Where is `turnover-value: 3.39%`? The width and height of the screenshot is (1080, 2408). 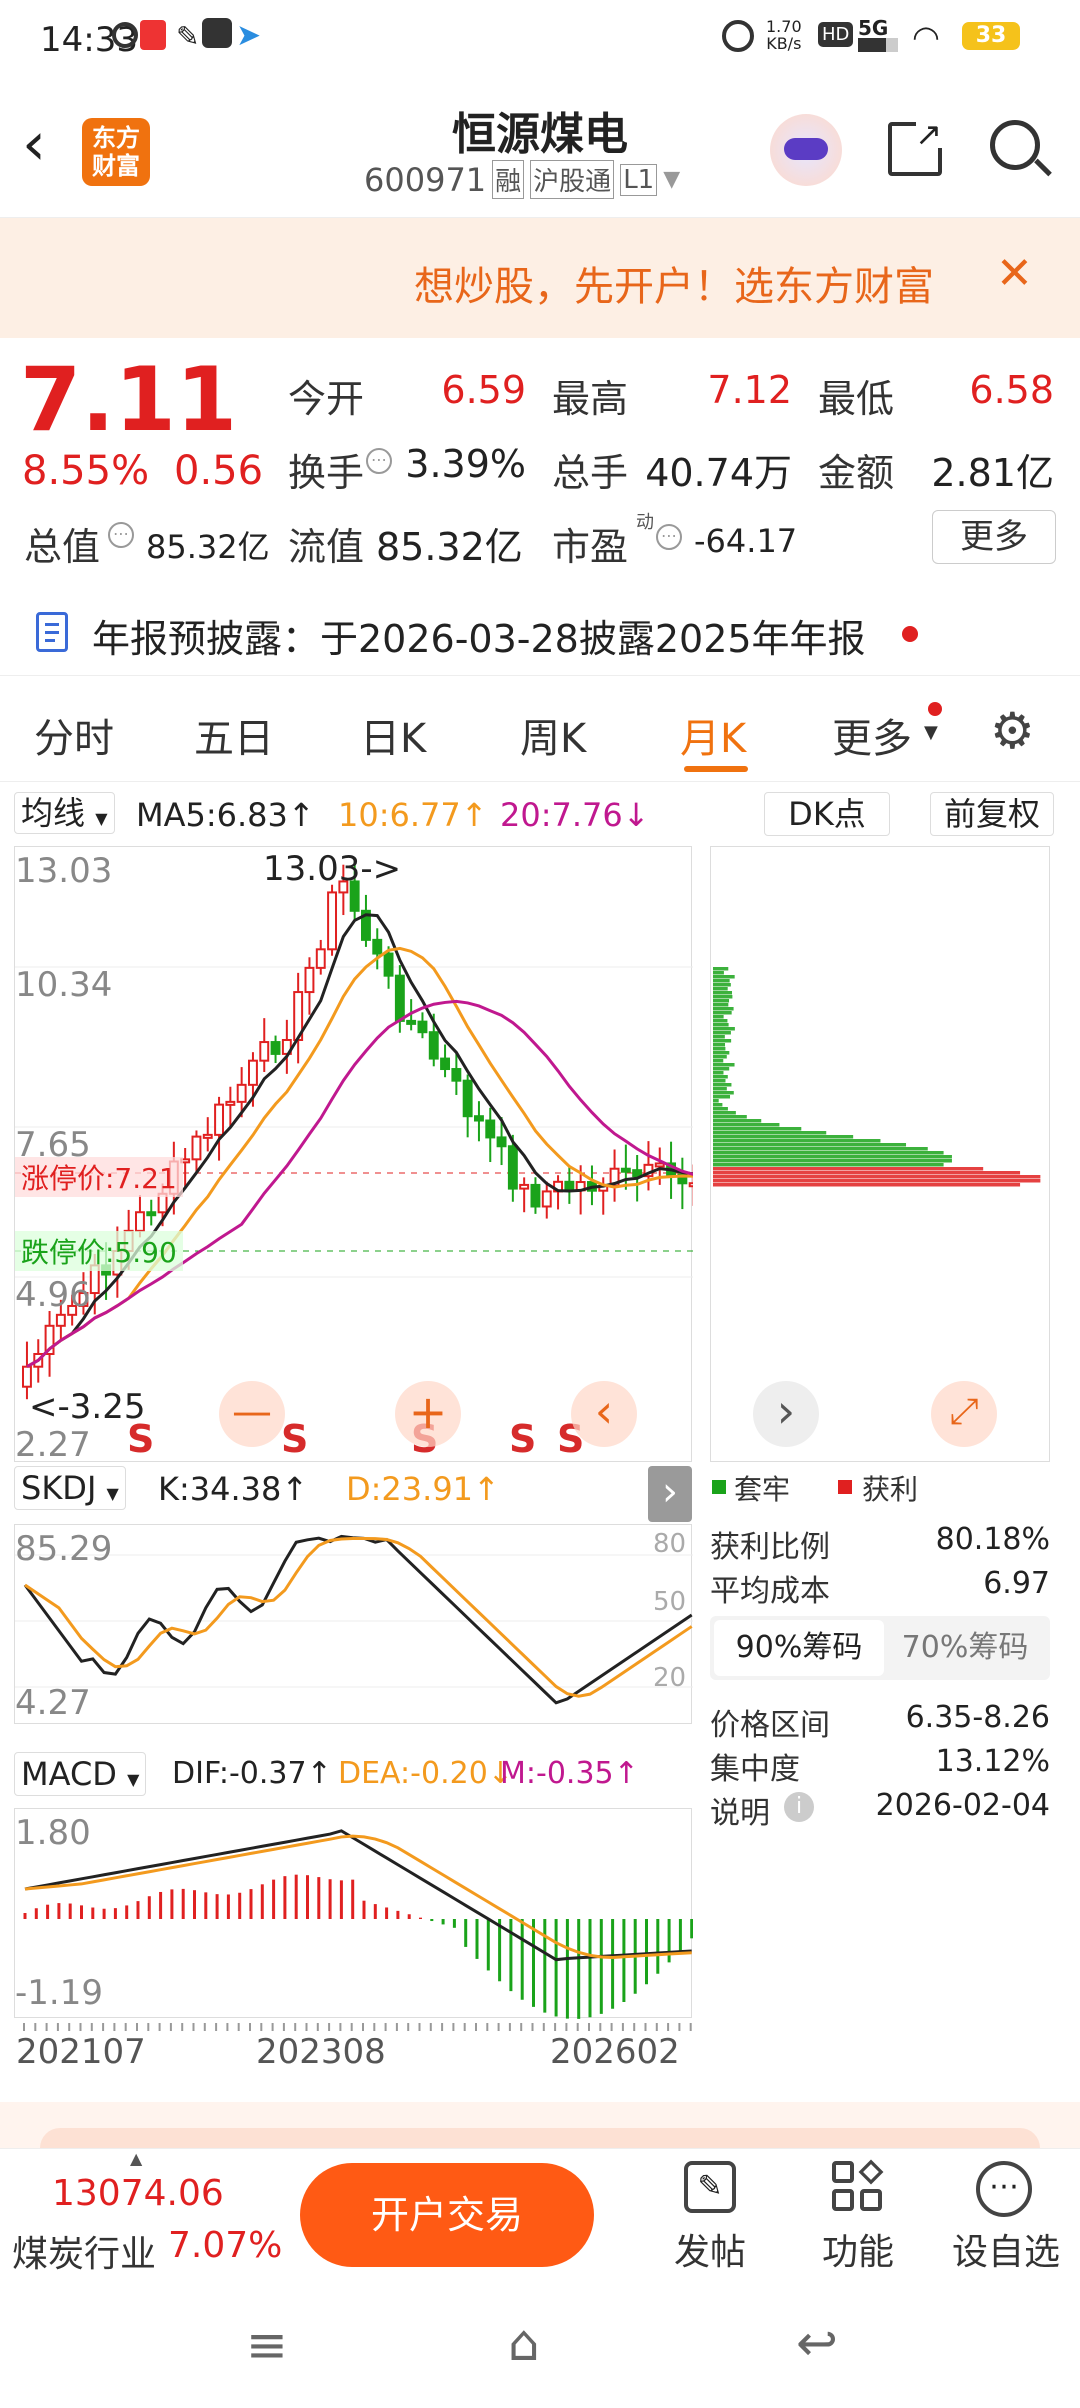
turnover-value: 3.39% is located at coordinates (465, 464).